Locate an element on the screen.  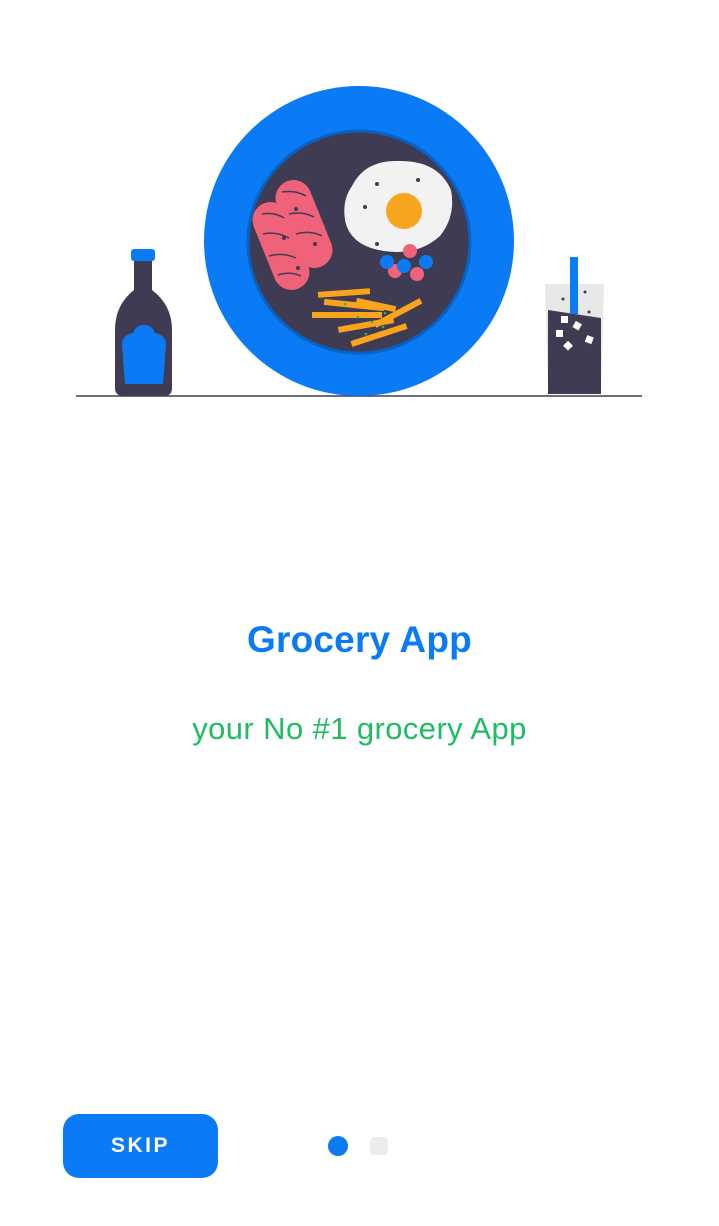
page-indicator is located at coordinates (363, 1146).